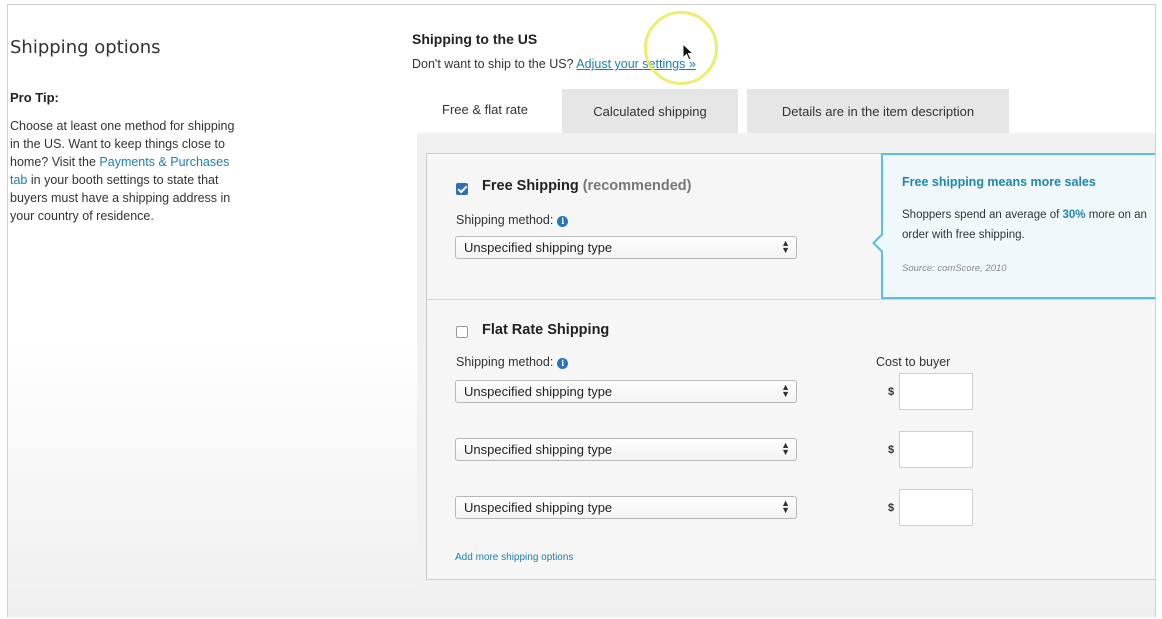  Describe the element at coordinates (85, 47) in the screenshot. I see `sidebar-title: Shipping options` at that location.